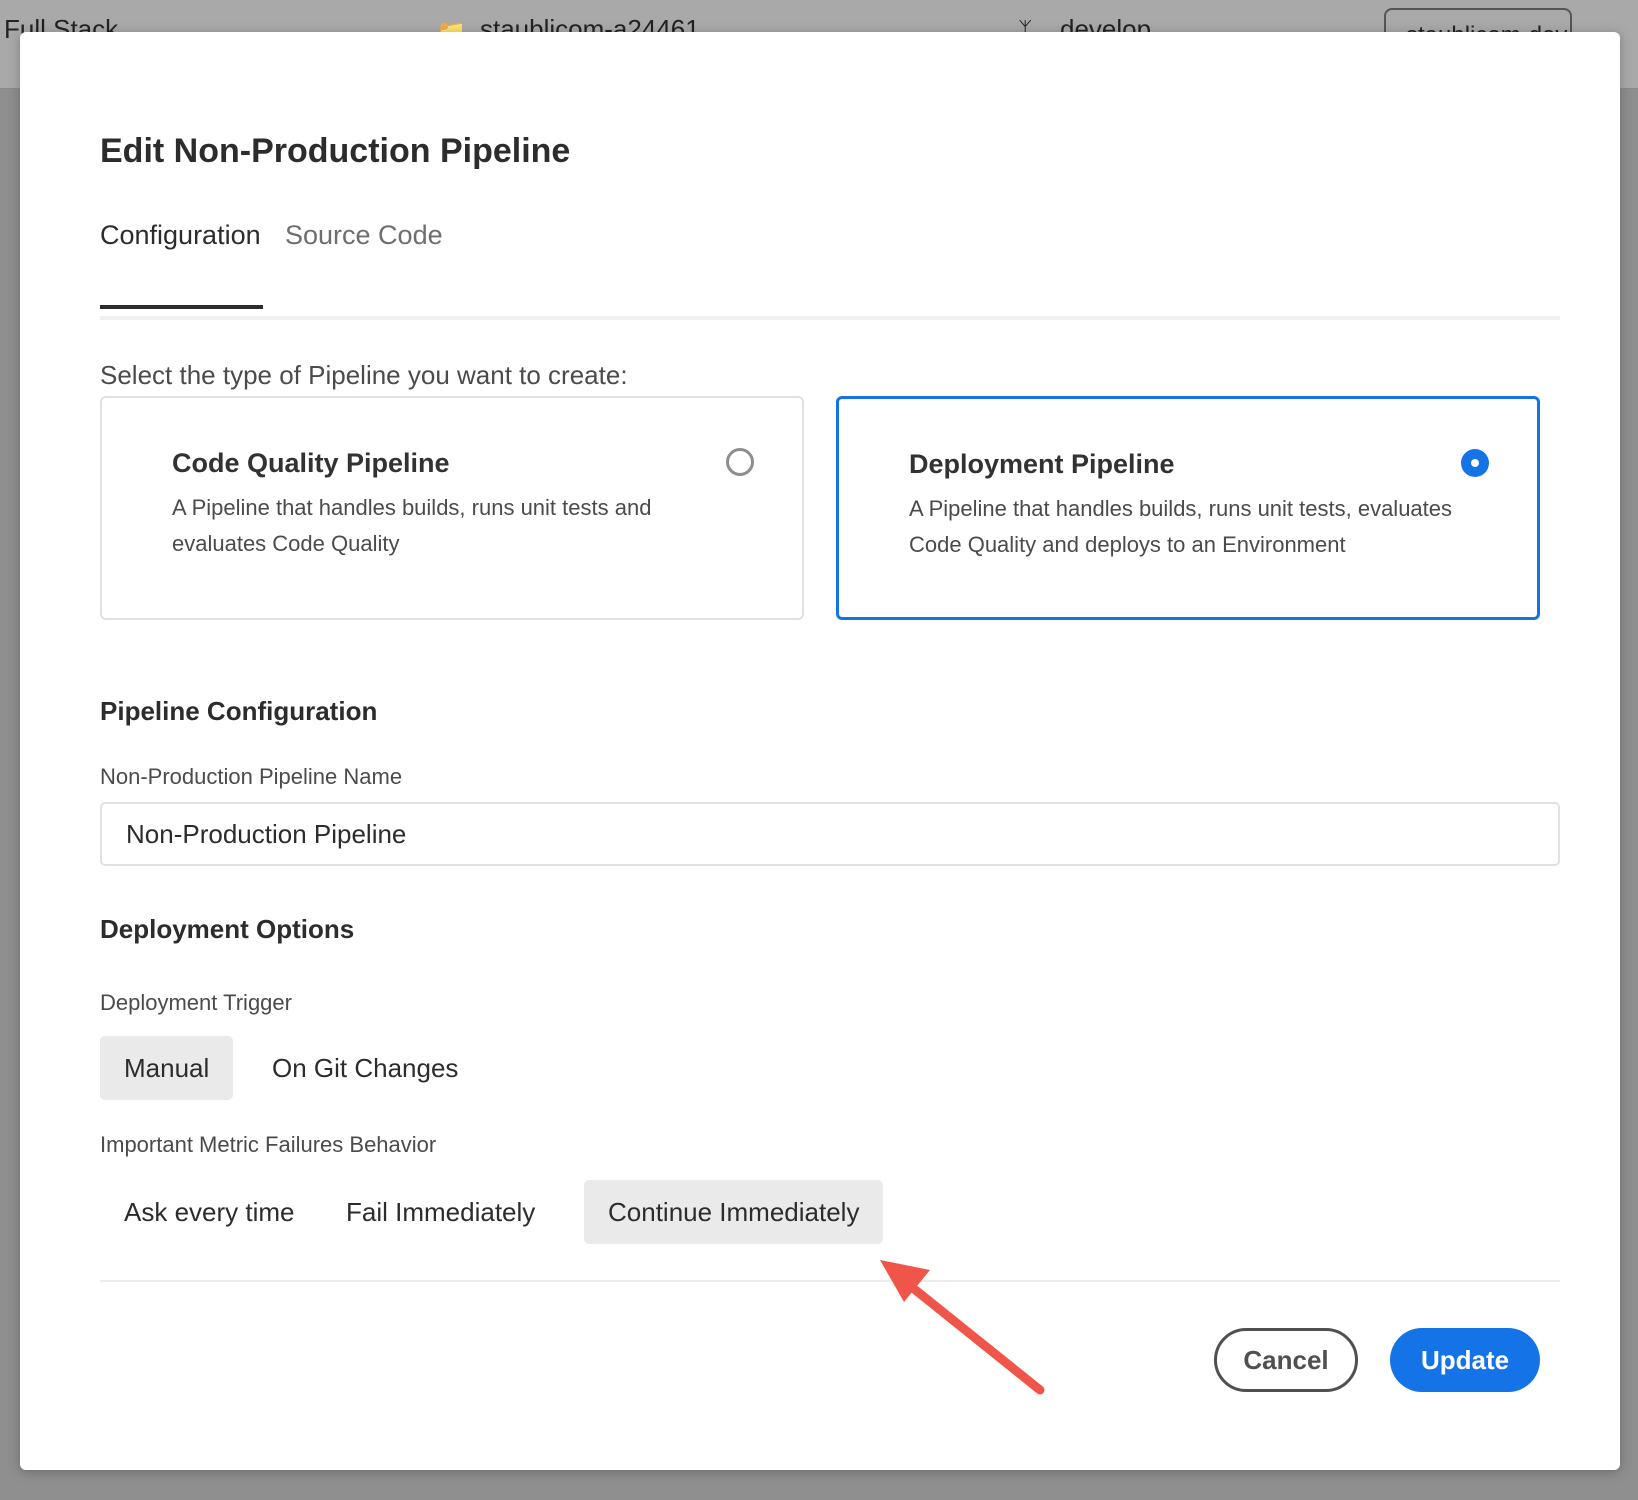  I want to click on card-title: Deployment Pipeline, so click(1042, 464).